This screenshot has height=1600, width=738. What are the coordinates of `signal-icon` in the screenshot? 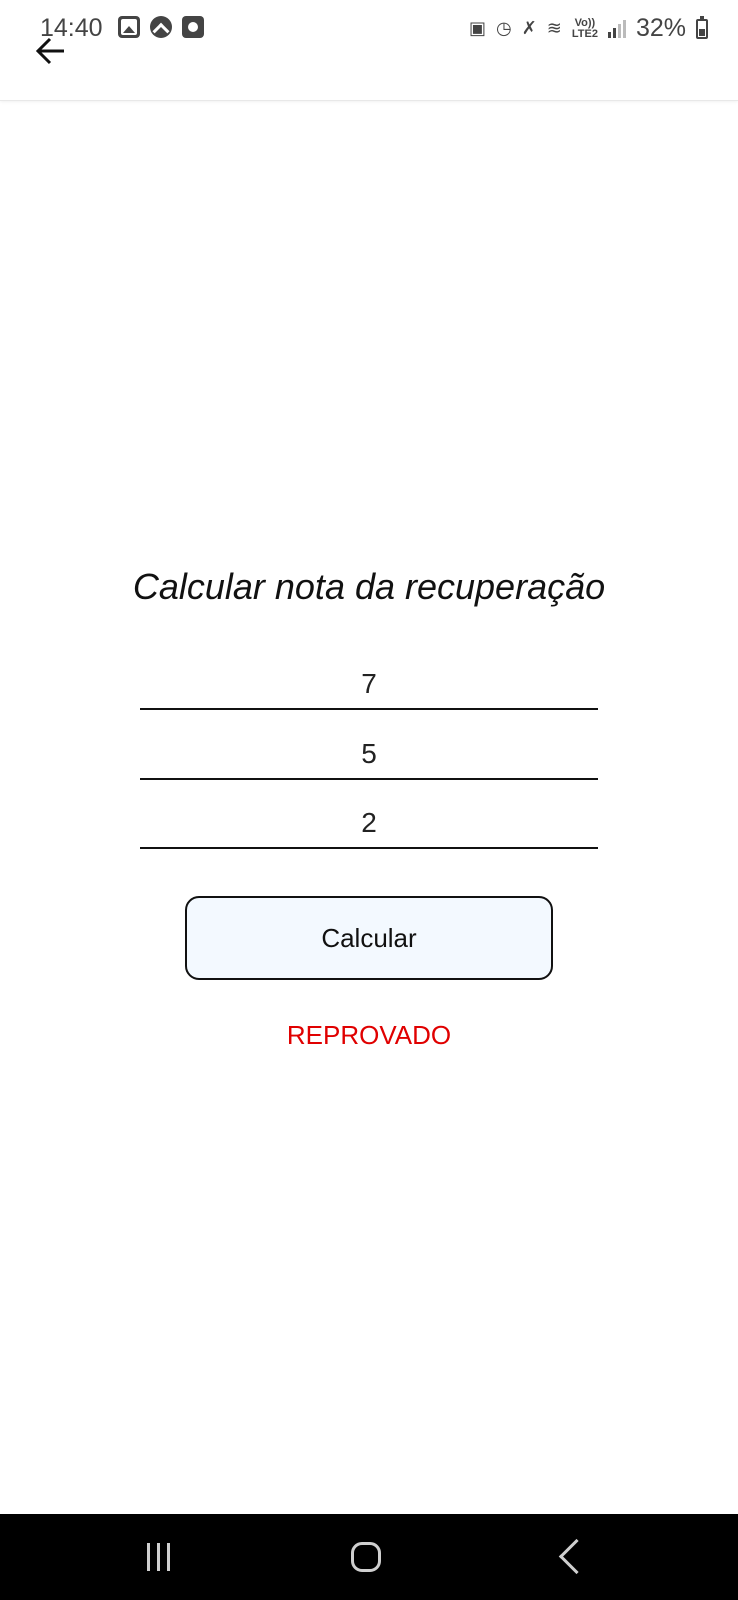 It's located at (616, 28).